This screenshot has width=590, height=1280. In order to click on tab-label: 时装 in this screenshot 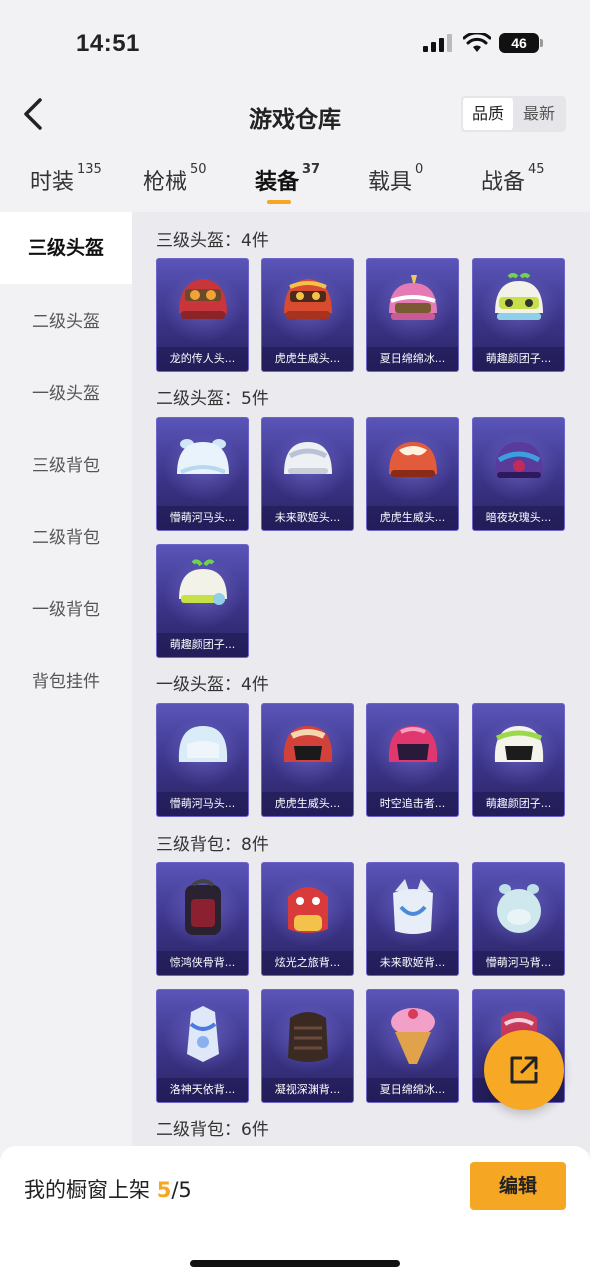, I will do `click(52, 182)`.